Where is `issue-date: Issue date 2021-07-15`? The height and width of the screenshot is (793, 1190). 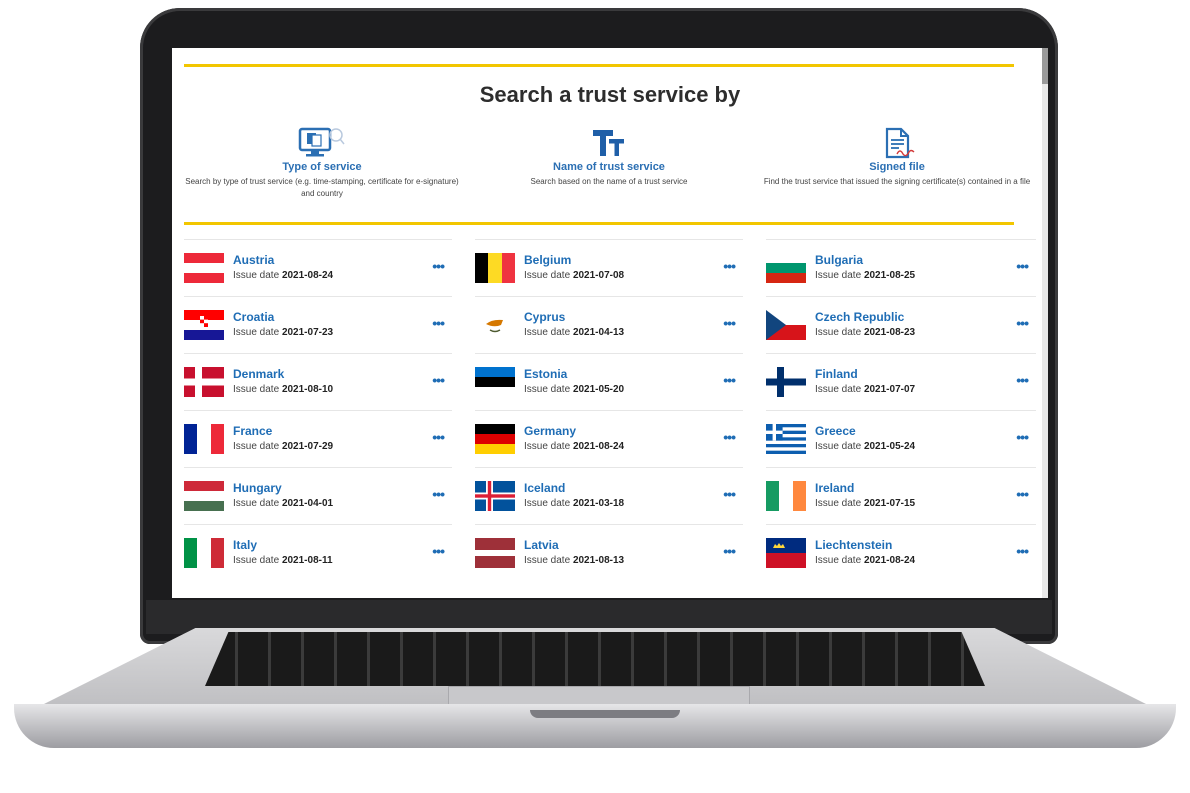 issue-date: Issue date 2021-07-15 is located at coordinates (865, 503).